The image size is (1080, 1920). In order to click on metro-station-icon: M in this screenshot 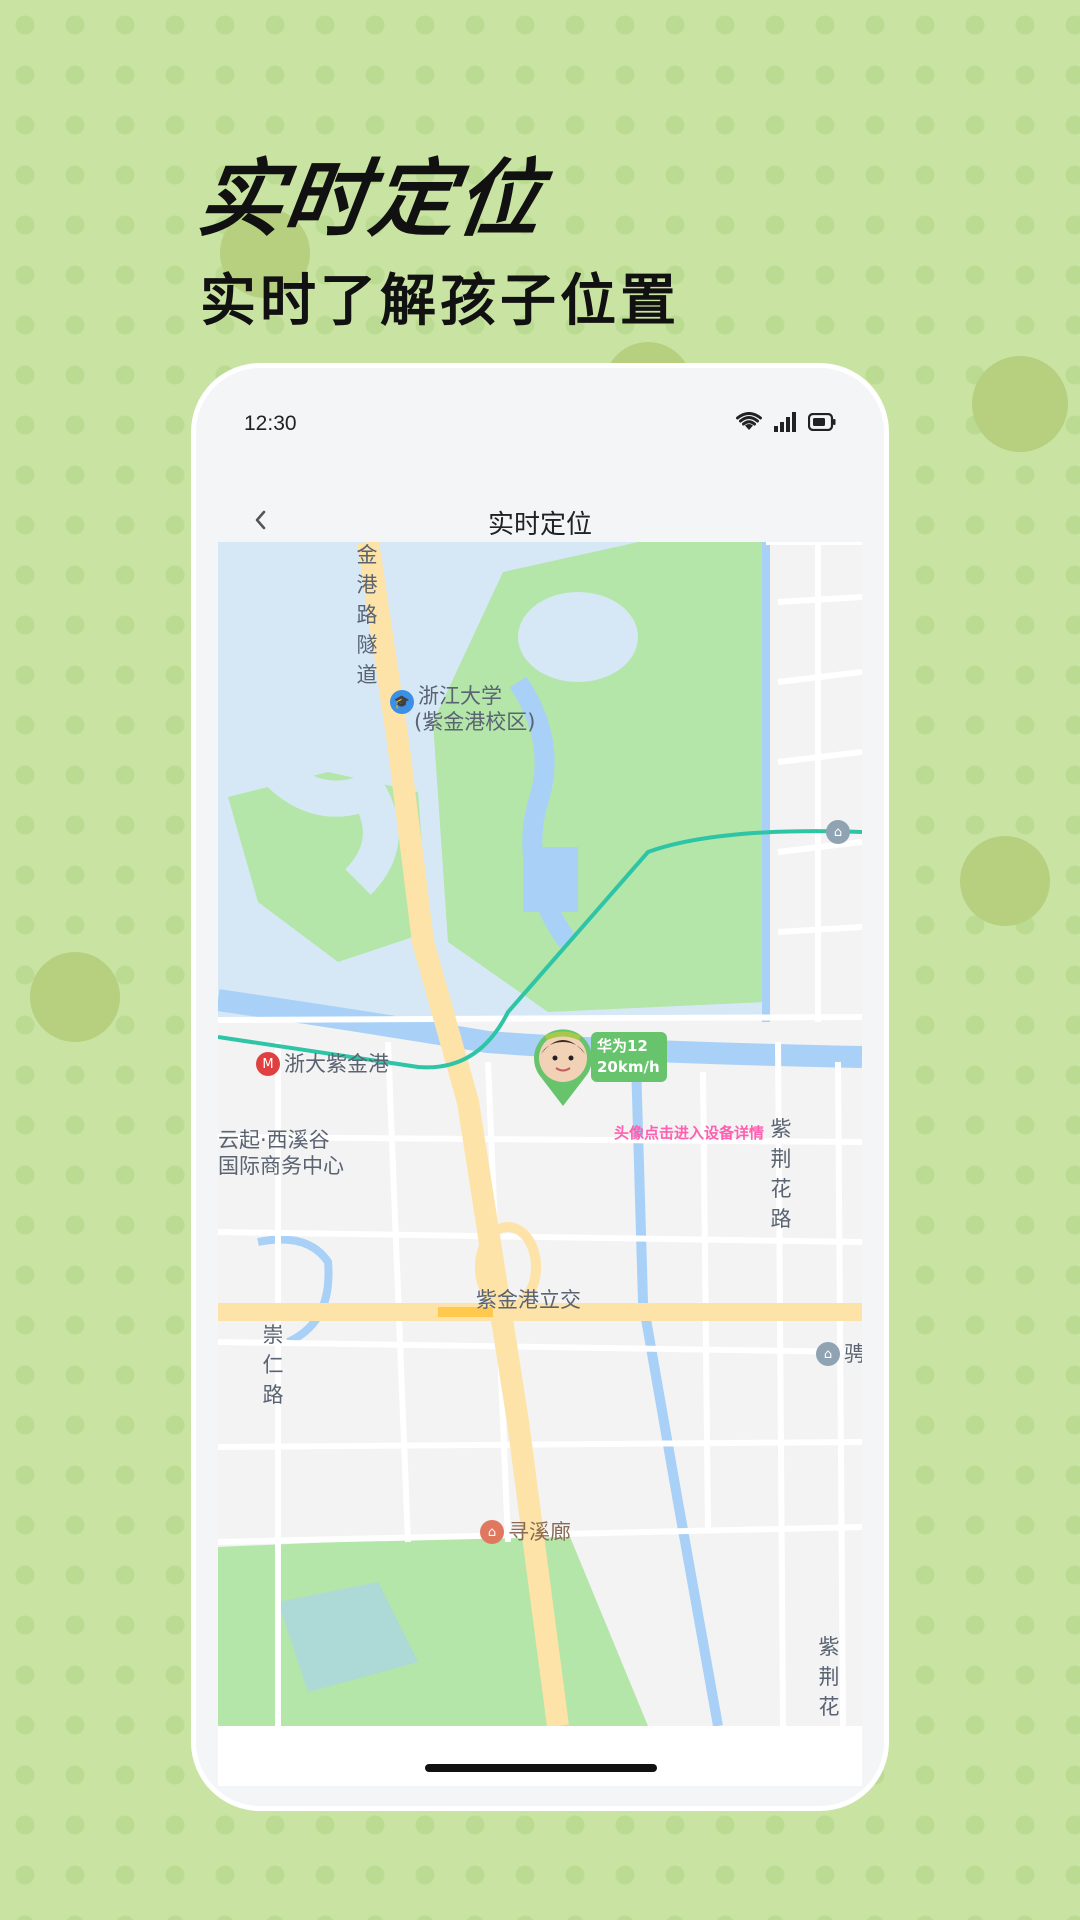, I will do `click(268, 1064)`.